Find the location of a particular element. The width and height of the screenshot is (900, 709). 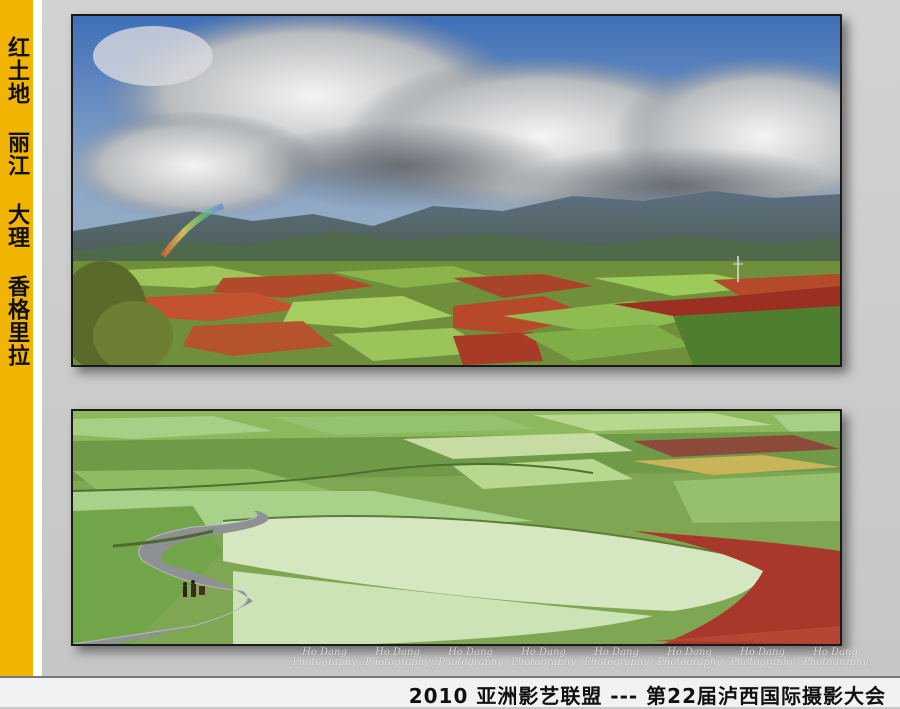

footer: 2010 亚洲影艺联盟 --- 第22届泸西国际摄影大会 is located at coordinates (450, 693).